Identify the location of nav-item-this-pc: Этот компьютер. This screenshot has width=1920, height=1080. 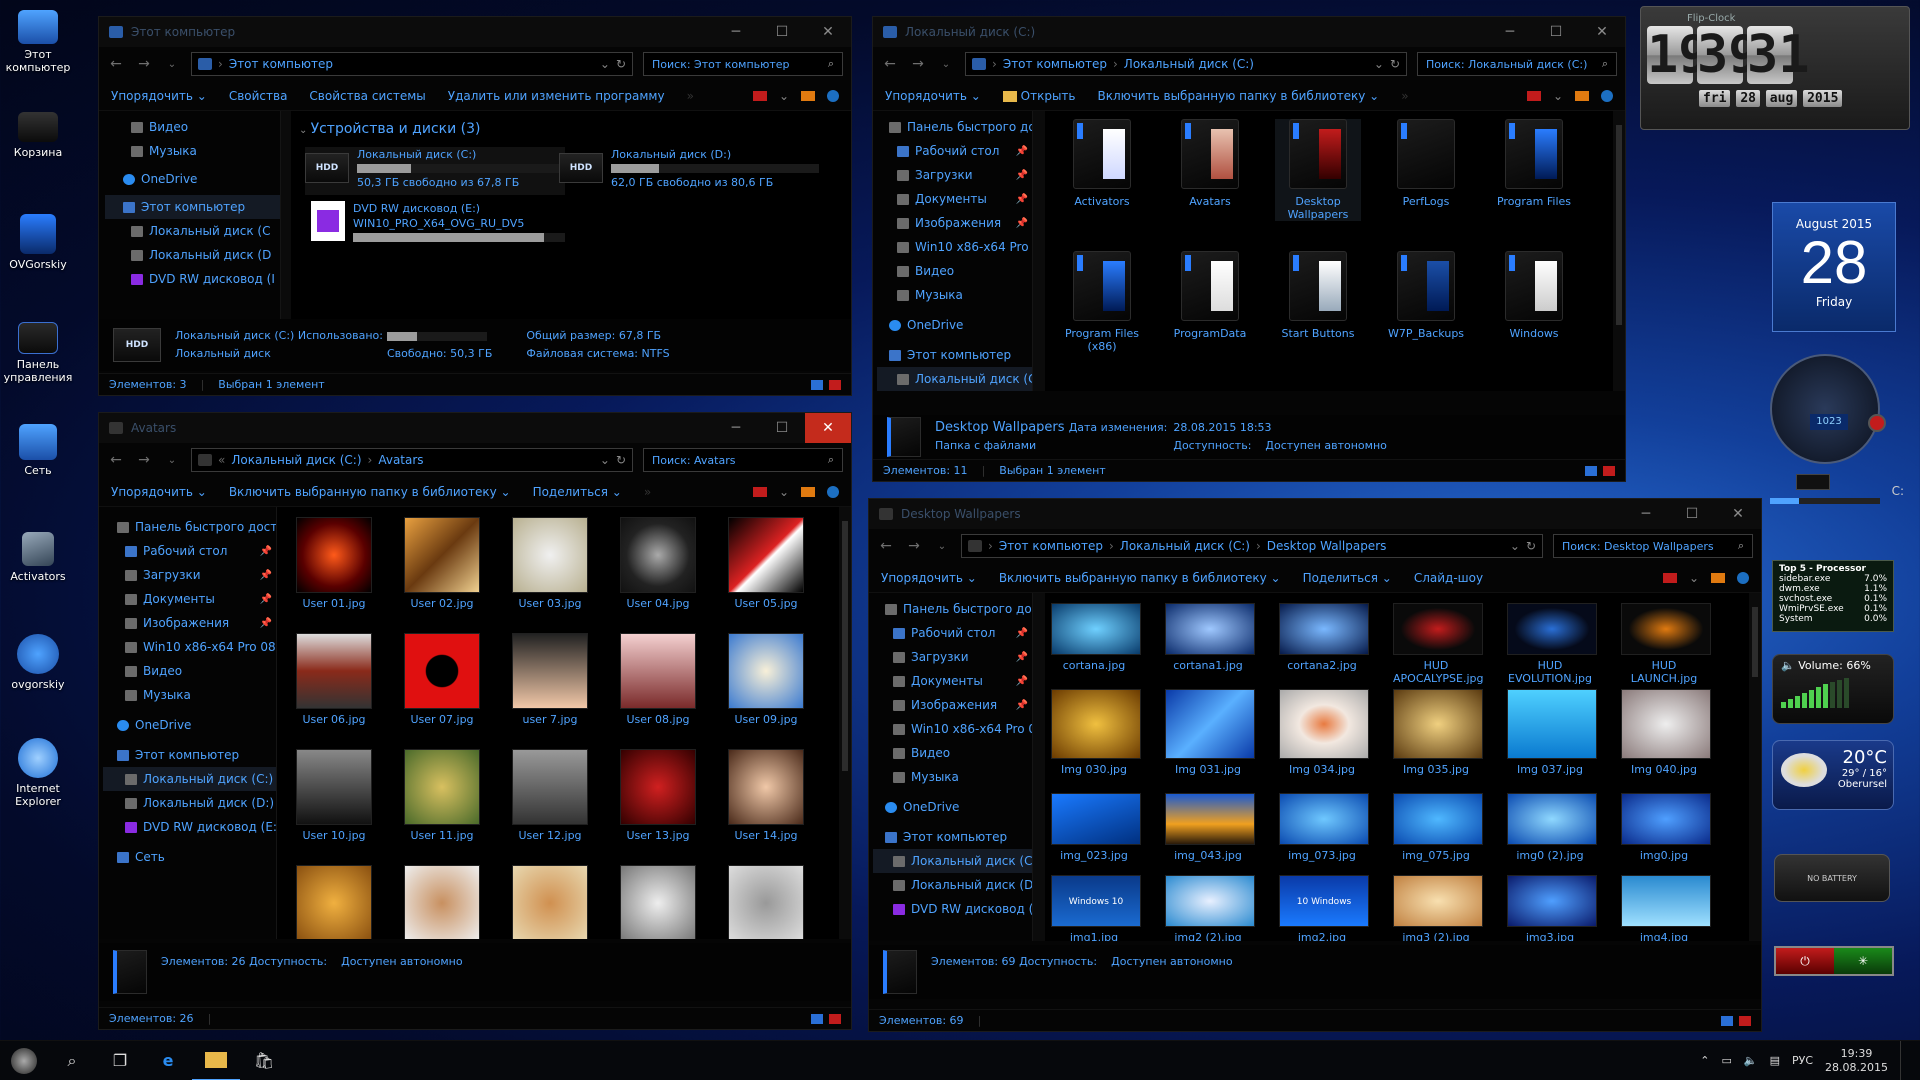
(952, 837).